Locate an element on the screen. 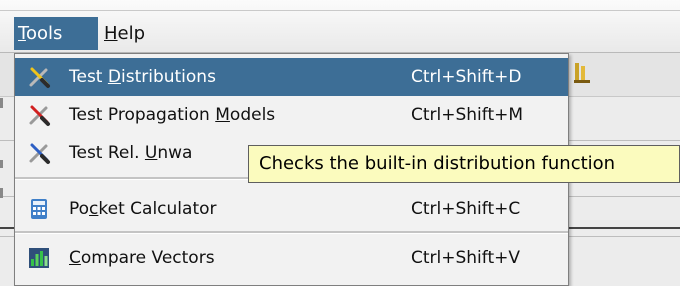 The width and height of the screenshot is (680, 286). calculator-icon is located at coordinates (39, 209).